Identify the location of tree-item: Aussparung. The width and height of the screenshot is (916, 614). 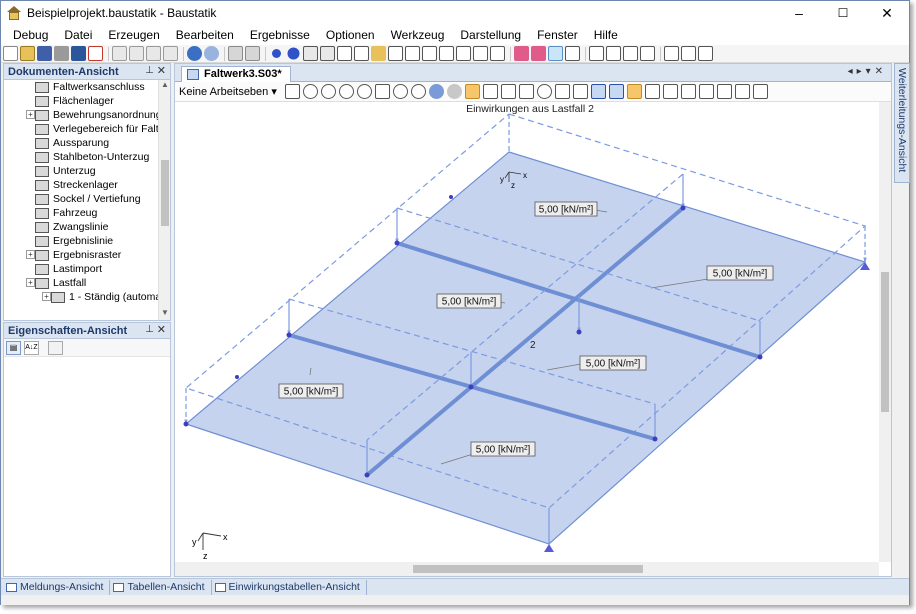
(81, 143).